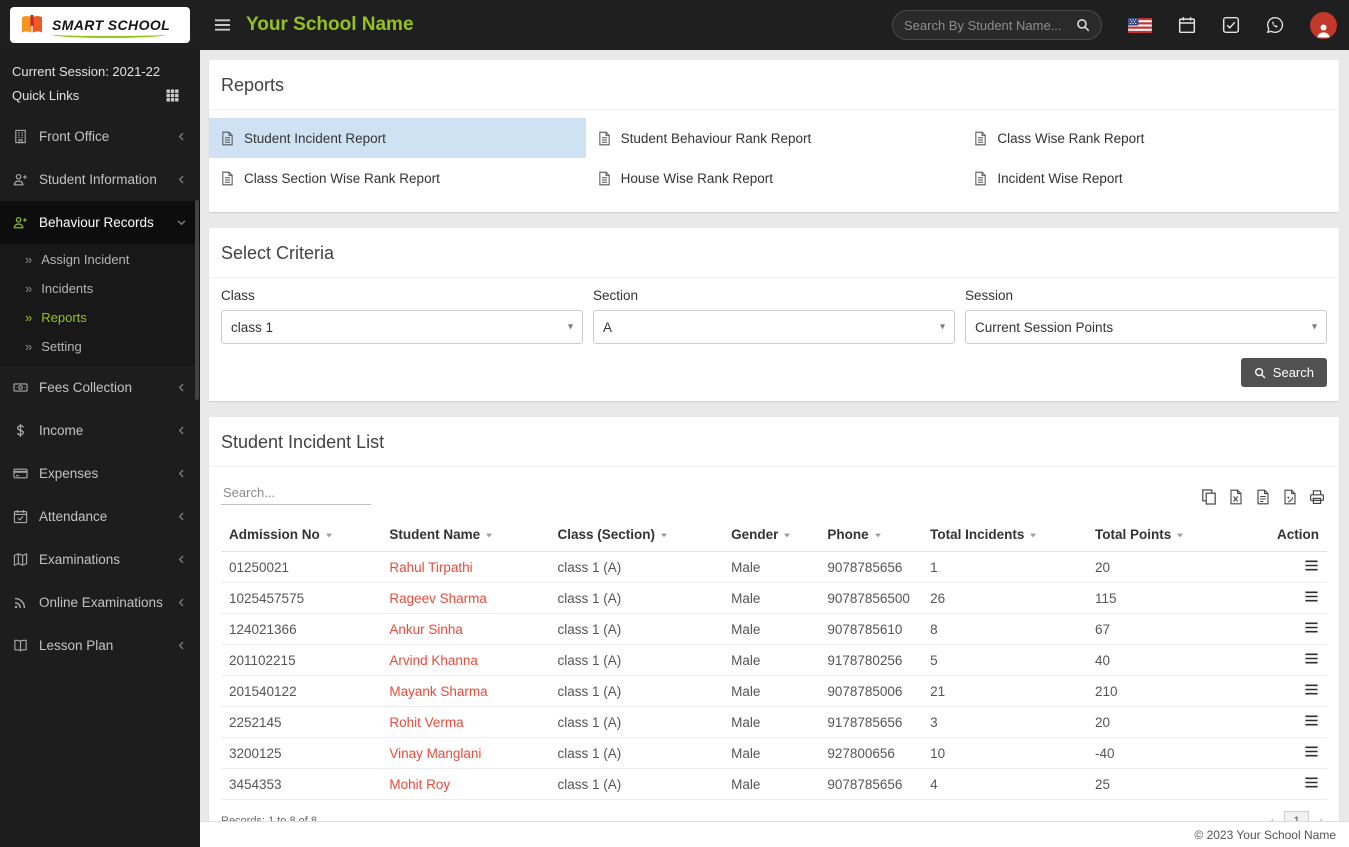 The width and height of the screenshot is (1349, 847). Describe the element at coordinates (1140, 25) in the screenshot. I see `us-flag-icon` at that location.